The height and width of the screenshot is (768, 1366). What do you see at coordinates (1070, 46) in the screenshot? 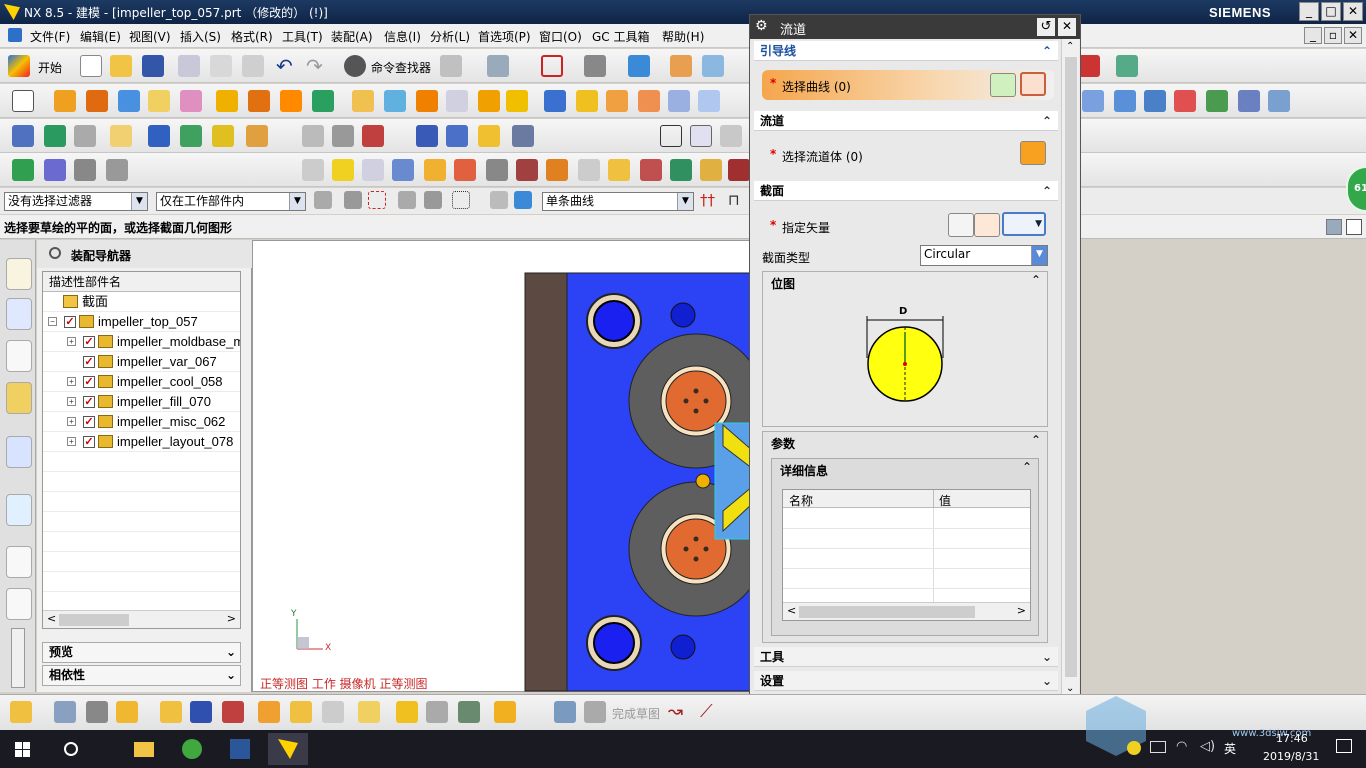
I see `scroll-up-icon: ⌃` at bounding box center [1070, 46].